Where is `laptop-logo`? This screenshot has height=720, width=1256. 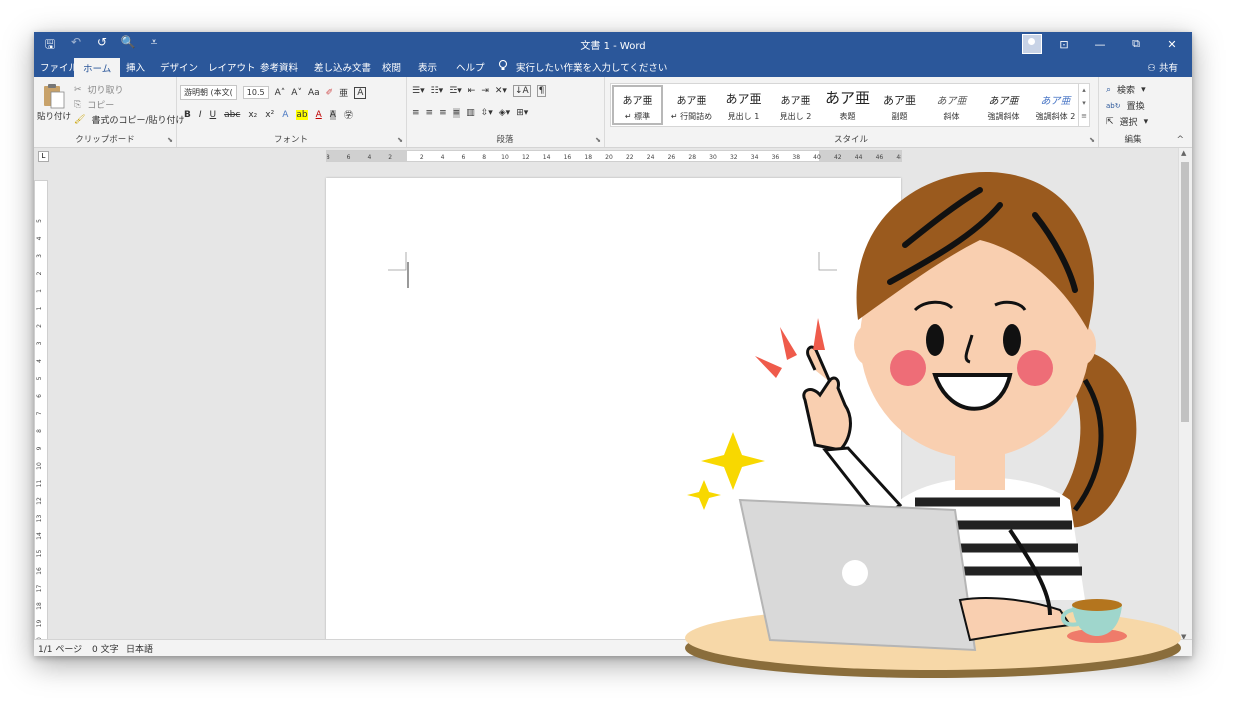 laptop-logo is located at coordinates (855, 573).